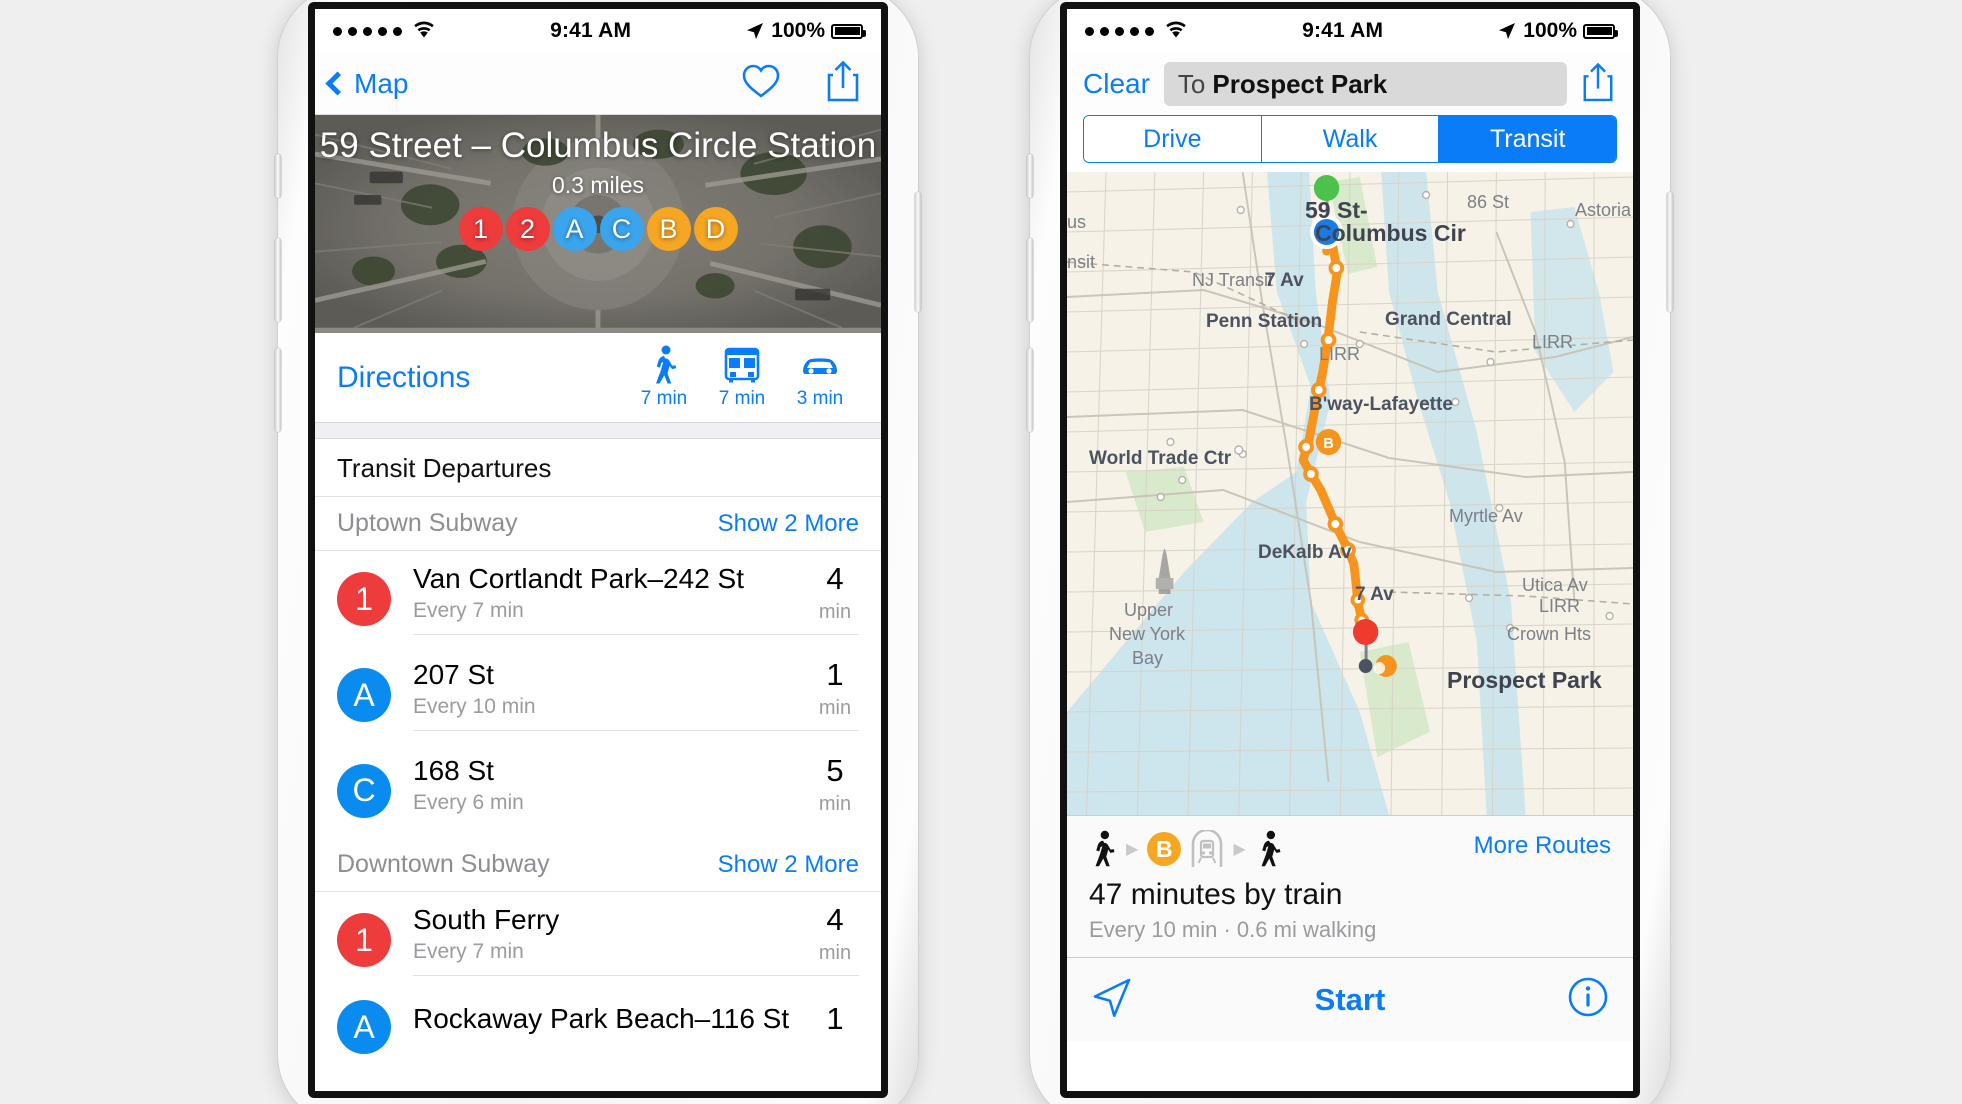  I want to click on status-right: 100%, so click(805, 31).